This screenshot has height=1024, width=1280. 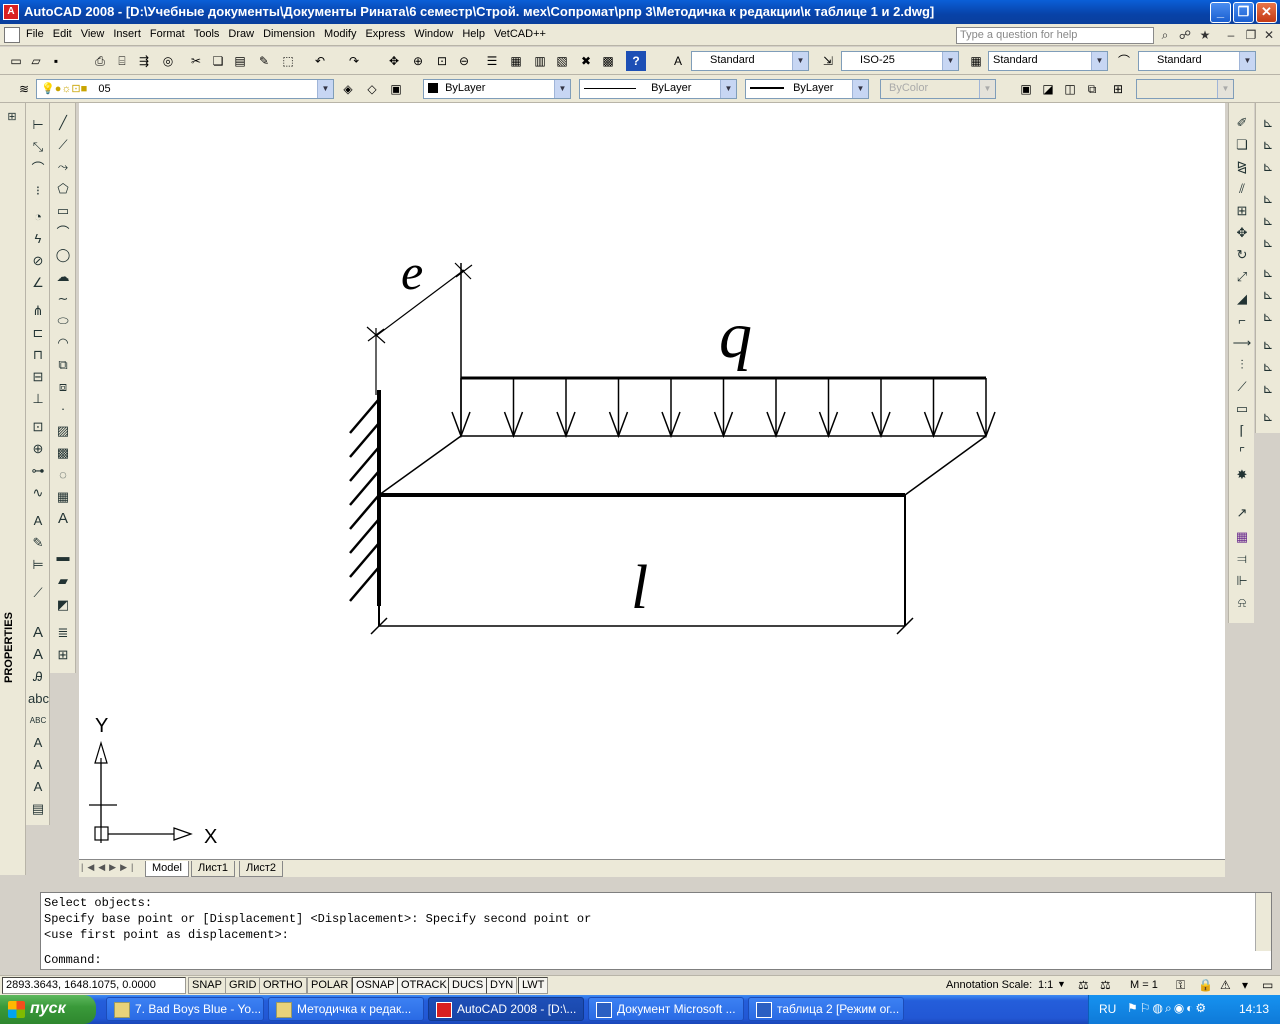 What do you see at coordinates (533, 985) in the screenshot?
I see `lwt-toggle: LWT` at bounding box center [533, 985].